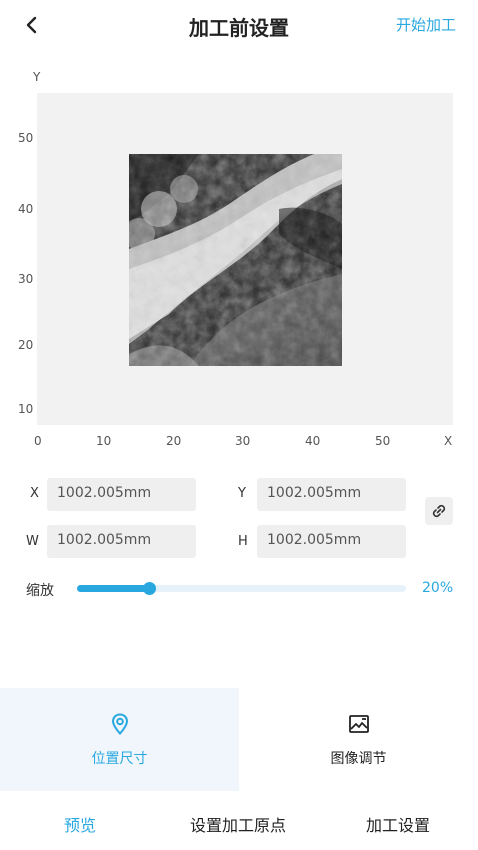  I want to click on lock-aspect-button, so click(439, 511).